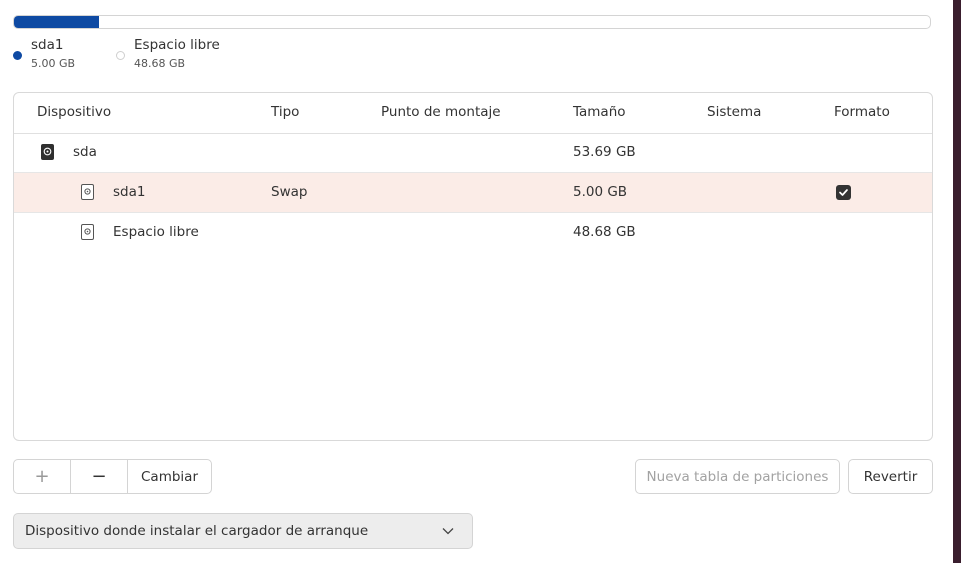  Describe the element at coordinates (156, 232) in the screenshot. I see `device-name: Espacio libre` at that location.